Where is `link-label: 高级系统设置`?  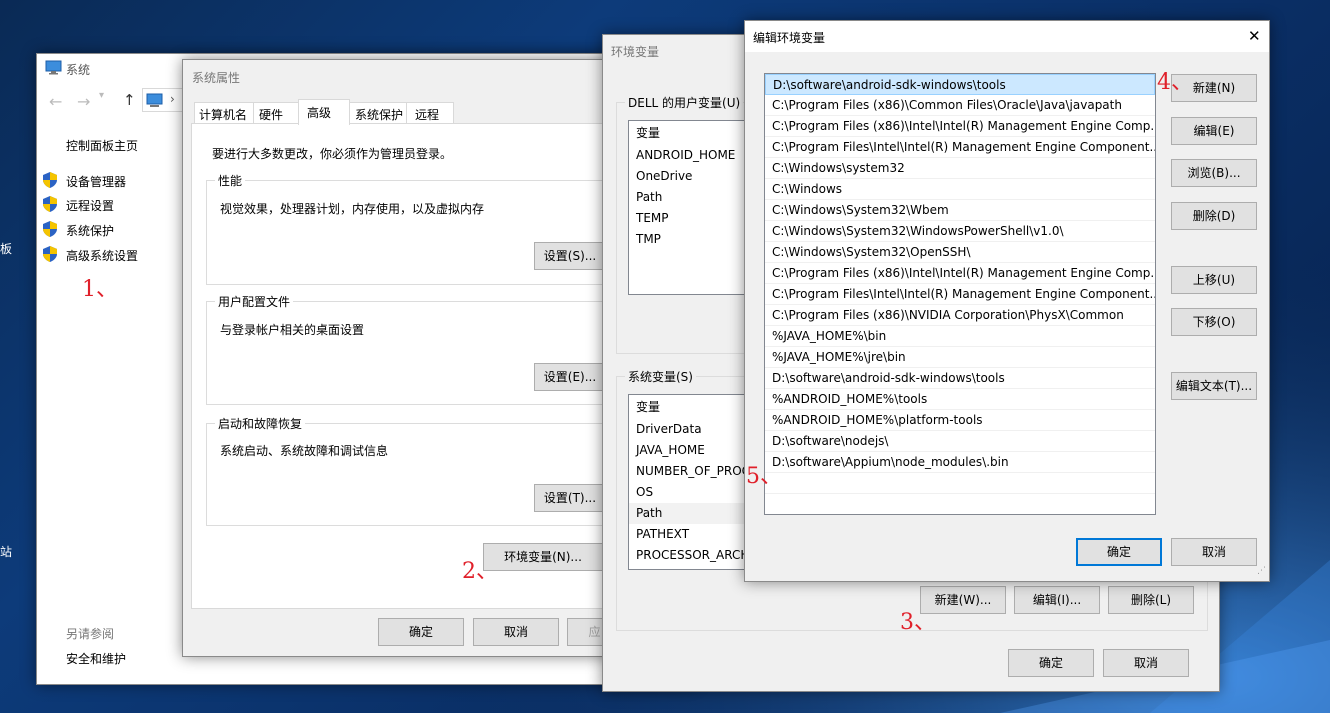
link-label: 高级系统设置 is located at coordinates (102, 256).